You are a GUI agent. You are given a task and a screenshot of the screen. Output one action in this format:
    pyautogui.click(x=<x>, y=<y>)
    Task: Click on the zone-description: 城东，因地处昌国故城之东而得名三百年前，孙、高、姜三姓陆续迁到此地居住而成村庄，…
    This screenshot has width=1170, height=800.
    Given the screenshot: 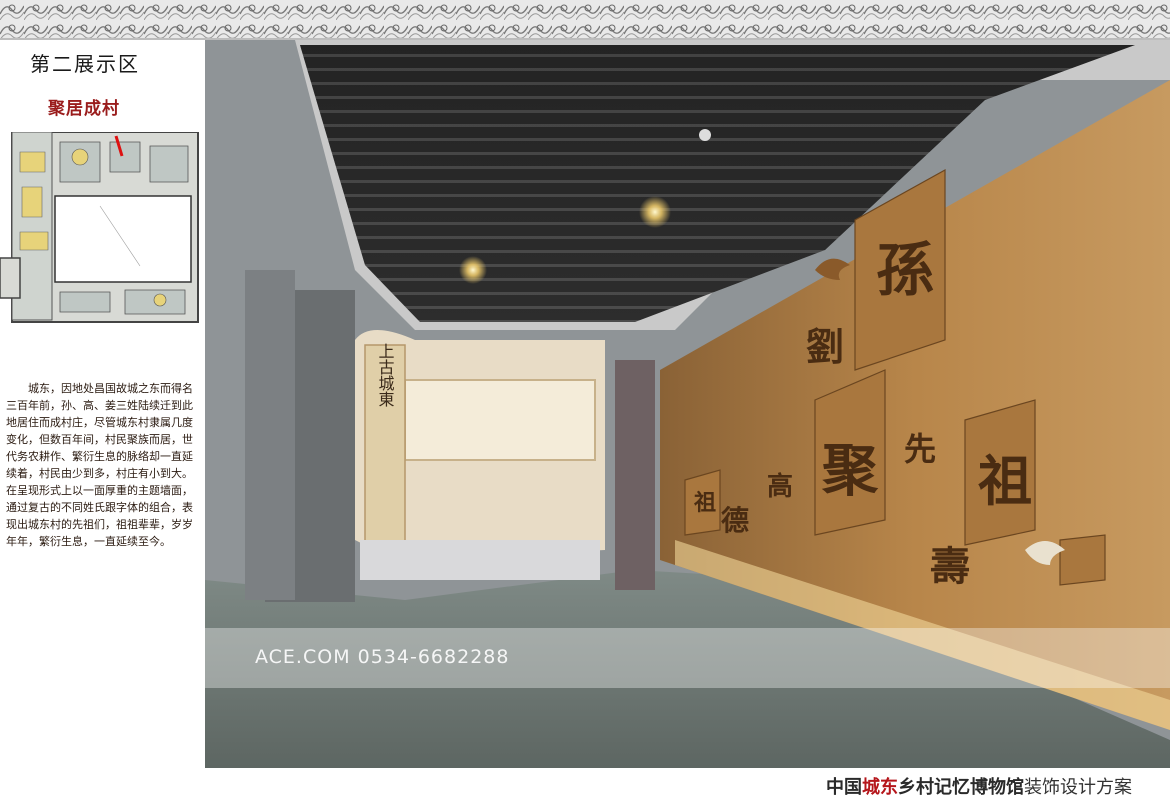 What is the action you would take?
    pyautogui.click(x=104, y=465)
    